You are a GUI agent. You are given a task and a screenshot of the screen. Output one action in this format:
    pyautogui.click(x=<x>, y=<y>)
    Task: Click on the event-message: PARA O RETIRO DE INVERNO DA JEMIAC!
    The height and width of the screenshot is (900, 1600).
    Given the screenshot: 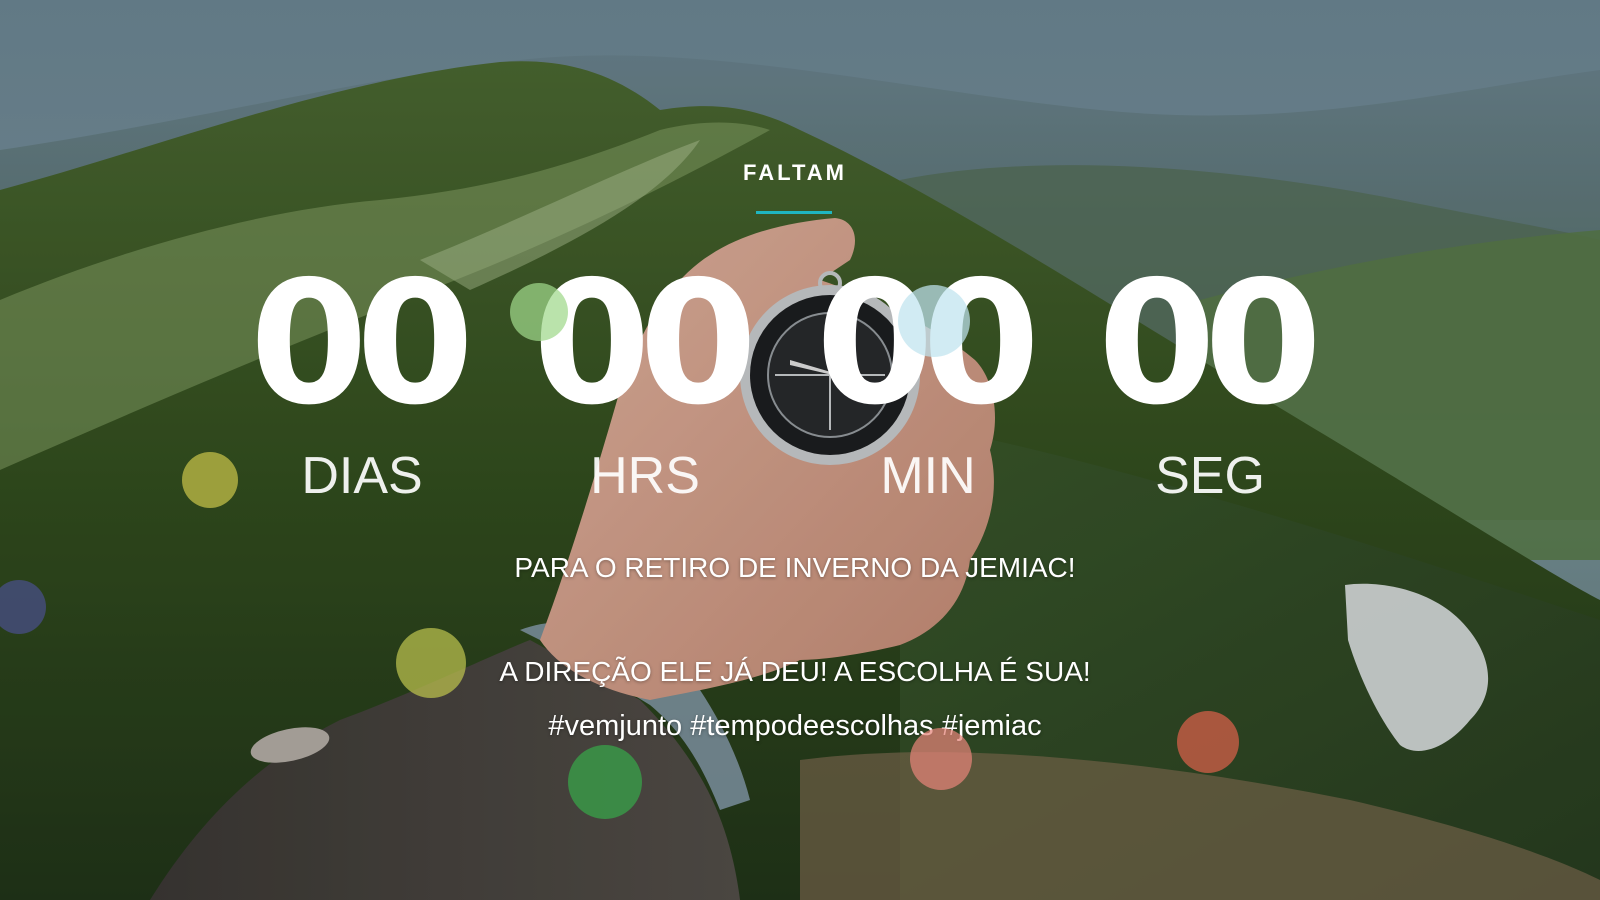 What is the action you would take?
    pyautogui.click(x=795, y=567)
    